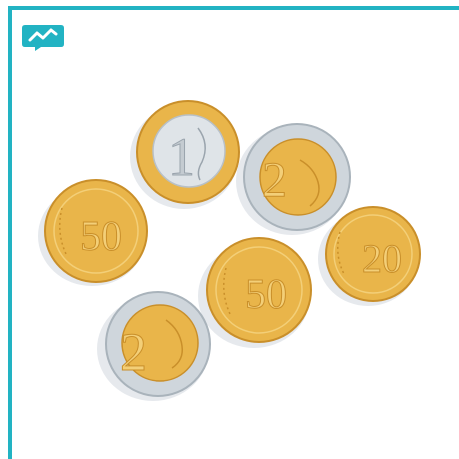  I want to click on coin-label: 20, so click(382, 258).